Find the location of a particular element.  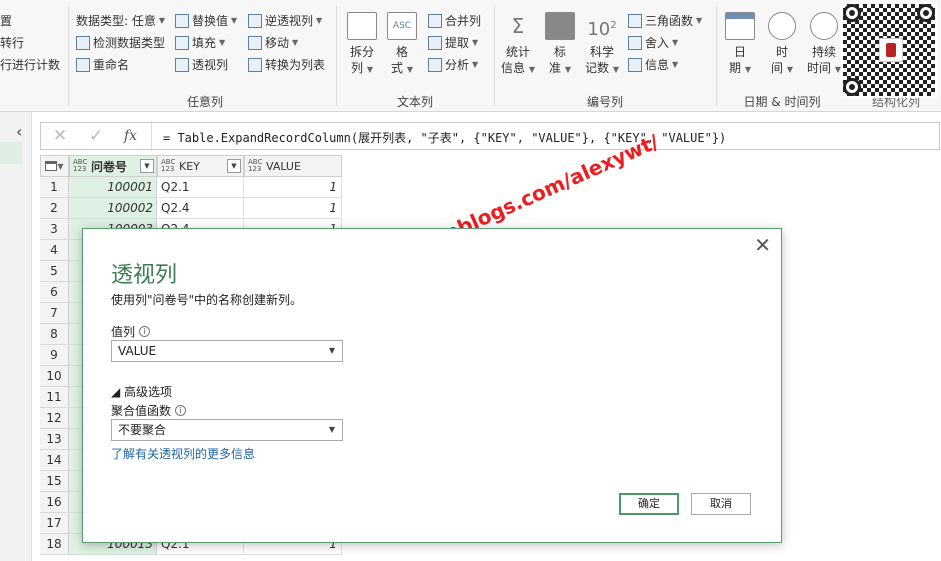

confirm-formula-icon: ✓ is located at coordinates (96, 136).